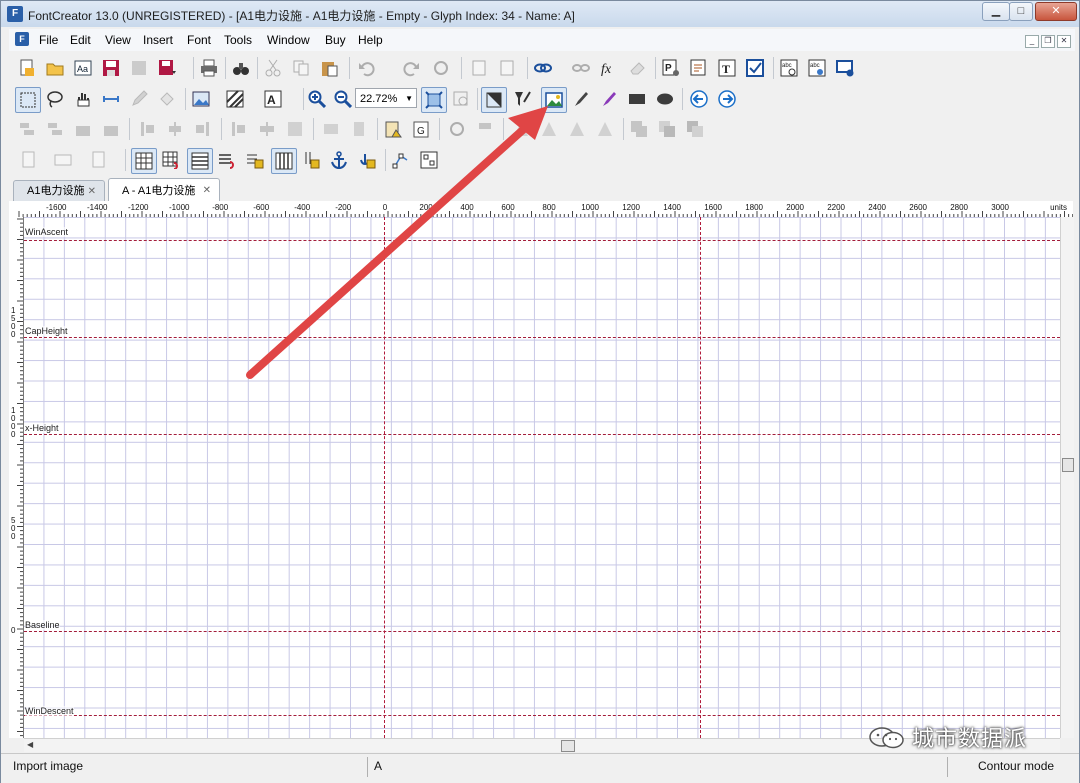 This screenshot has width=1080, height=783. I want to click on text-tool-icon: T, so click(727, 68).